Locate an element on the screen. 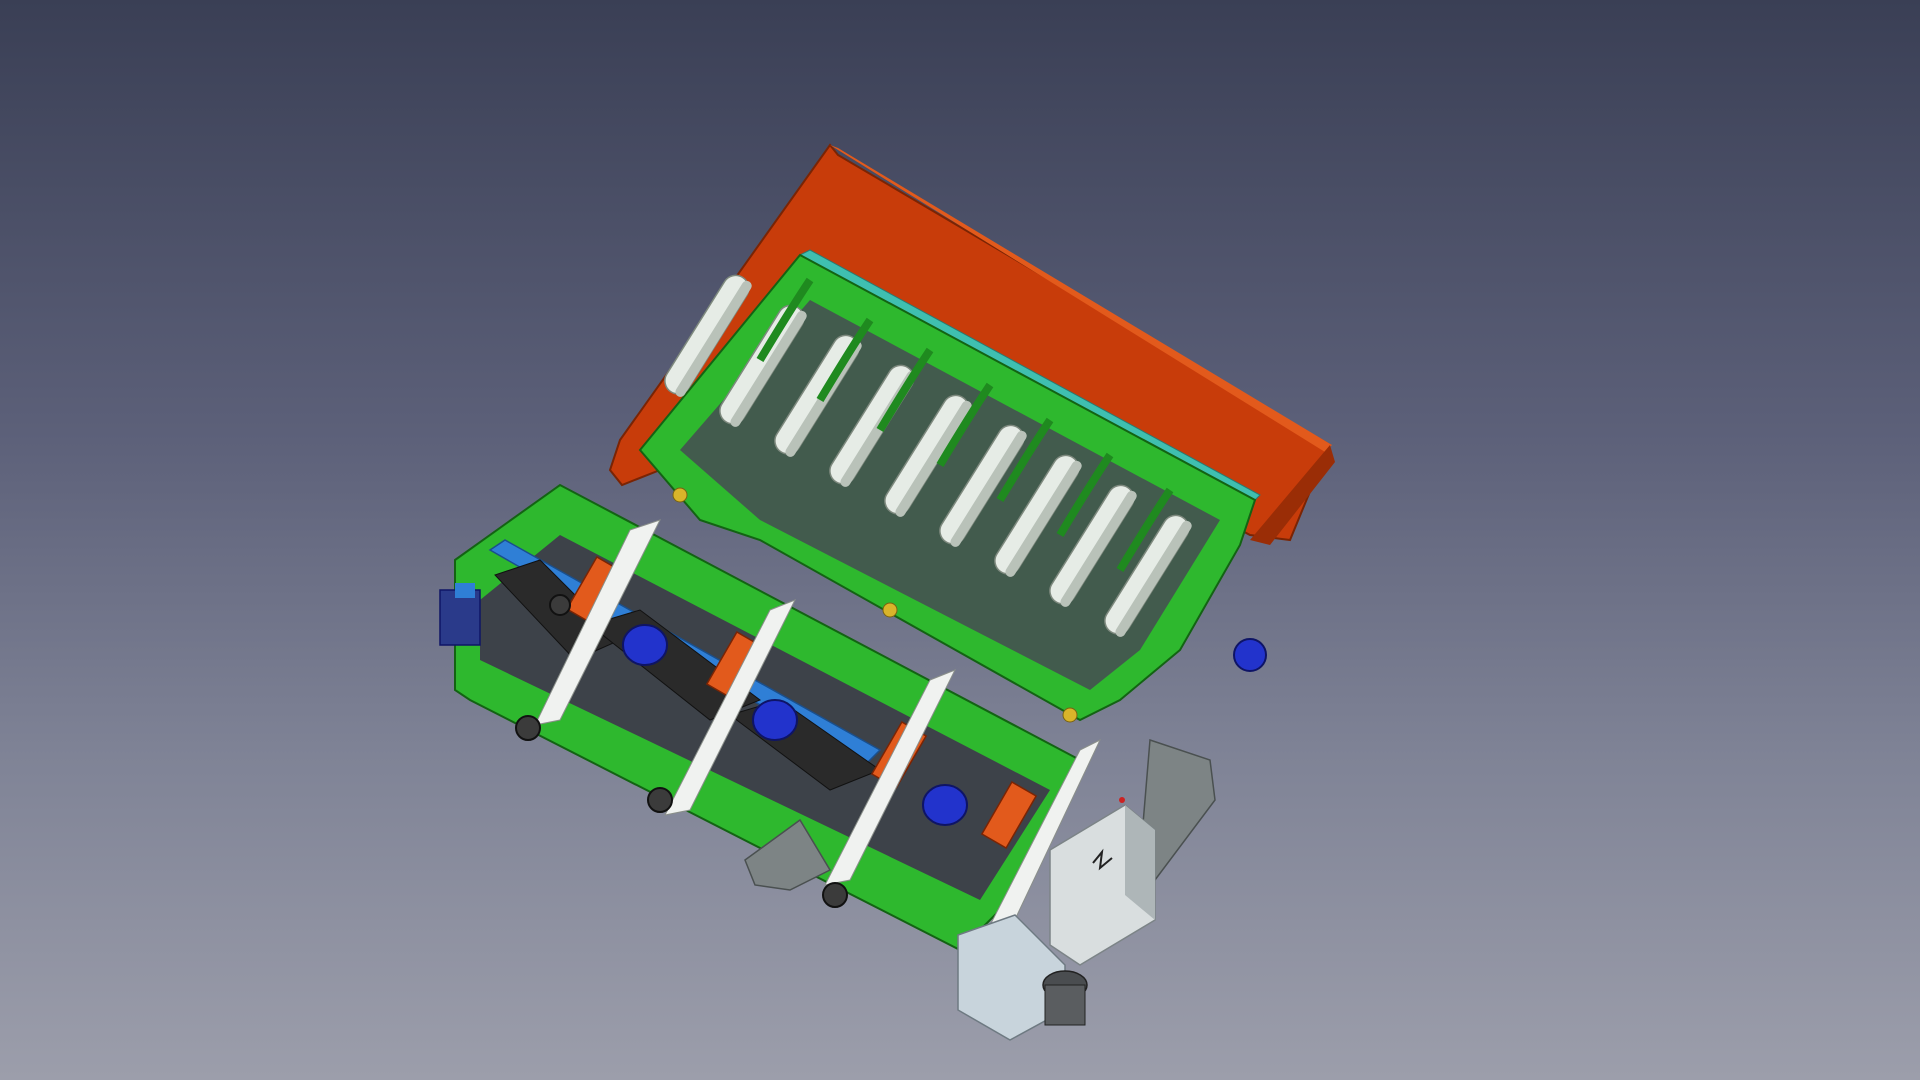 The image size is (1920, 1080). electrical-cabinet is located at coordinates (1102, 881).